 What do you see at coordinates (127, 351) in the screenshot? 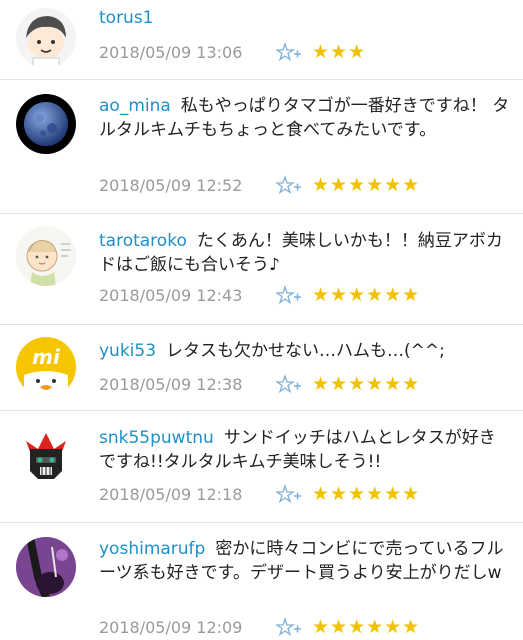
I see `username-link: yuki53` at bounding box center [127, 351].